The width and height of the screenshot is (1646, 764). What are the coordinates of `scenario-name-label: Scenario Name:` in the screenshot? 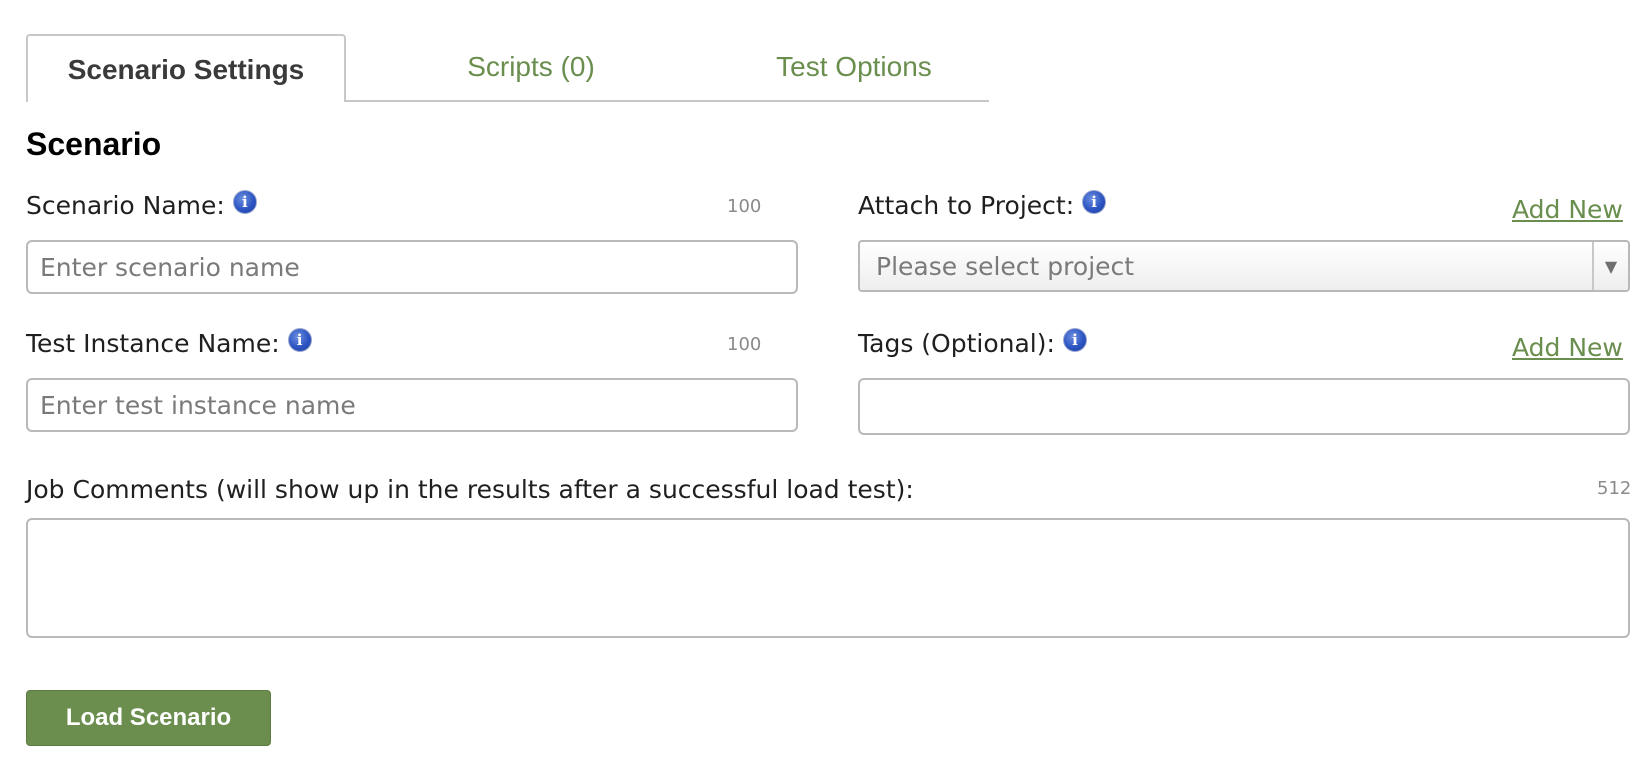 It's located at (125, 205).